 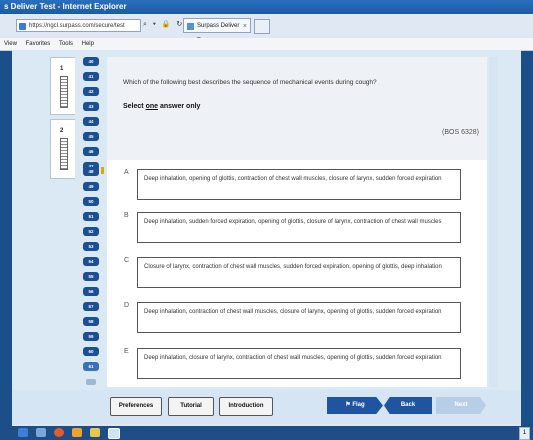 I want to click on section-tab-2: 2, so click(x=62, y=149).